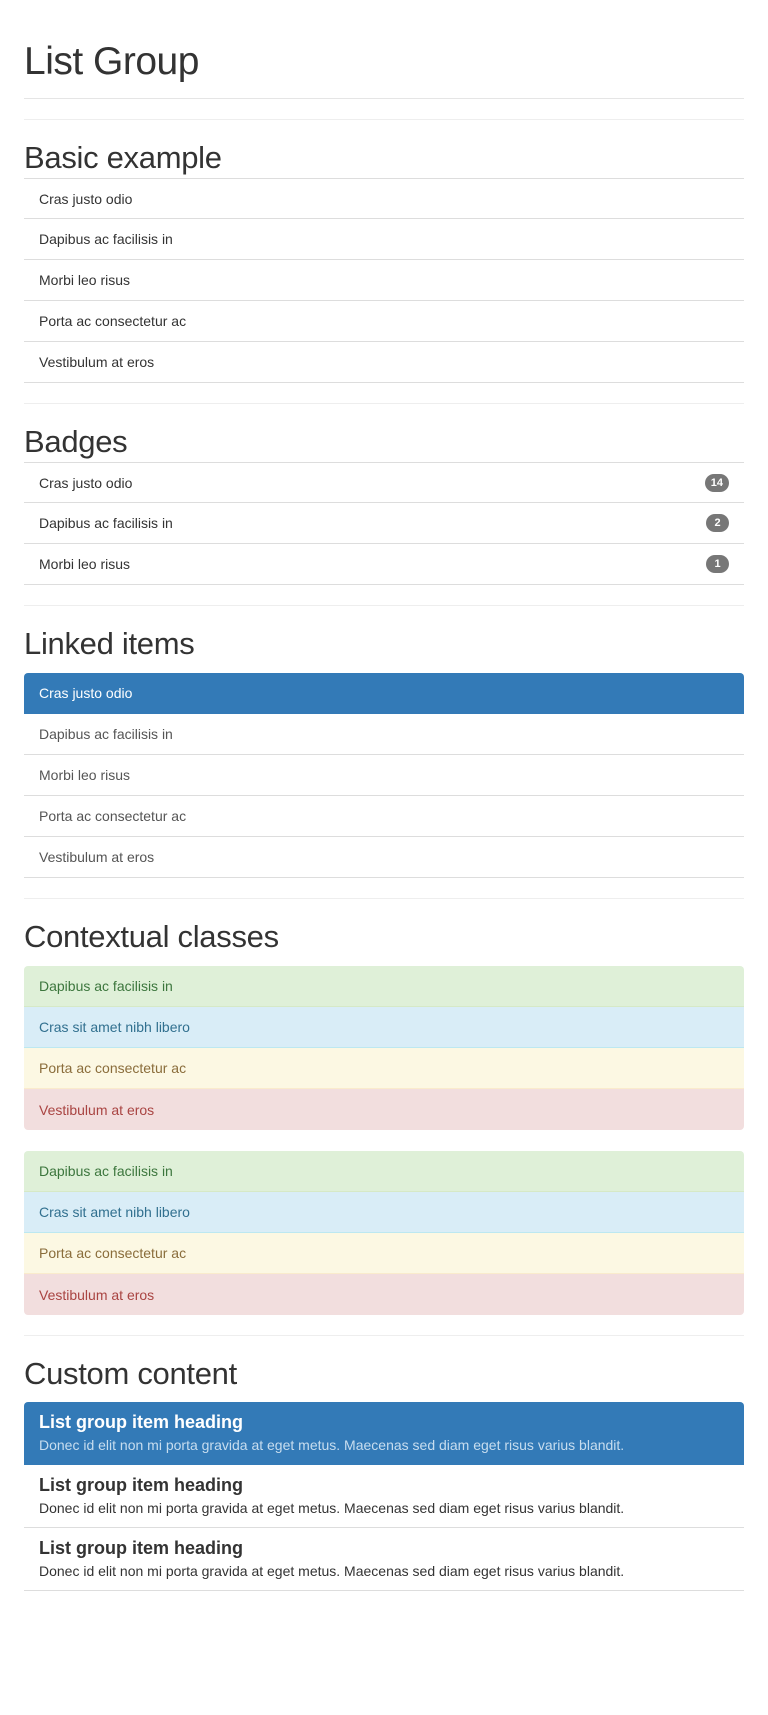 The height and width of the screenshot is (1715, 768). I want to click on list-item-info: Cras sit amet nibh libero, so click(384, 1027).